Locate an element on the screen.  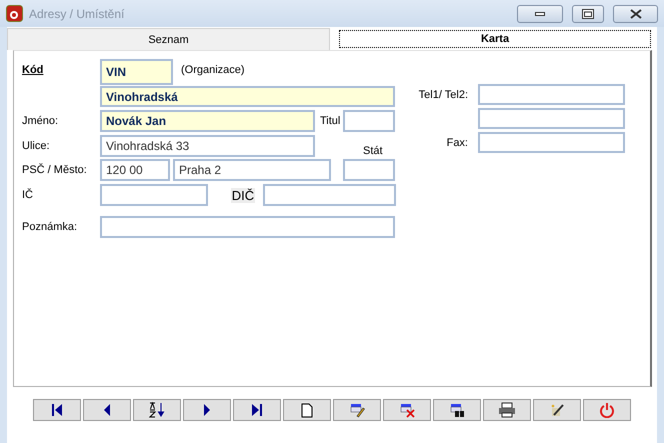
next-record-icon is located at coordinates (207, 410).